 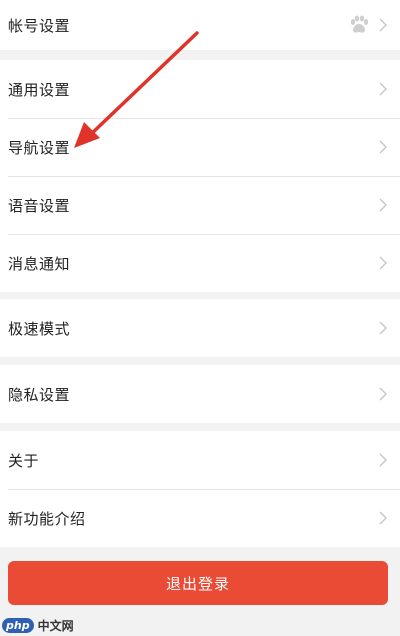 I want to click on settings-item-speed-mode: 极速模式, so click(x=200, y=328).